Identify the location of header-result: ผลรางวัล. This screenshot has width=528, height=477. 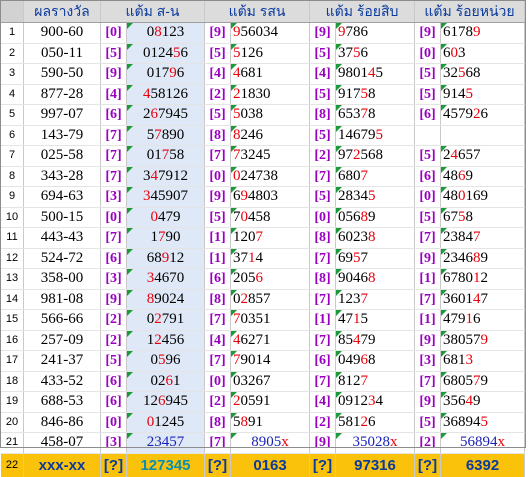
(62, 12).